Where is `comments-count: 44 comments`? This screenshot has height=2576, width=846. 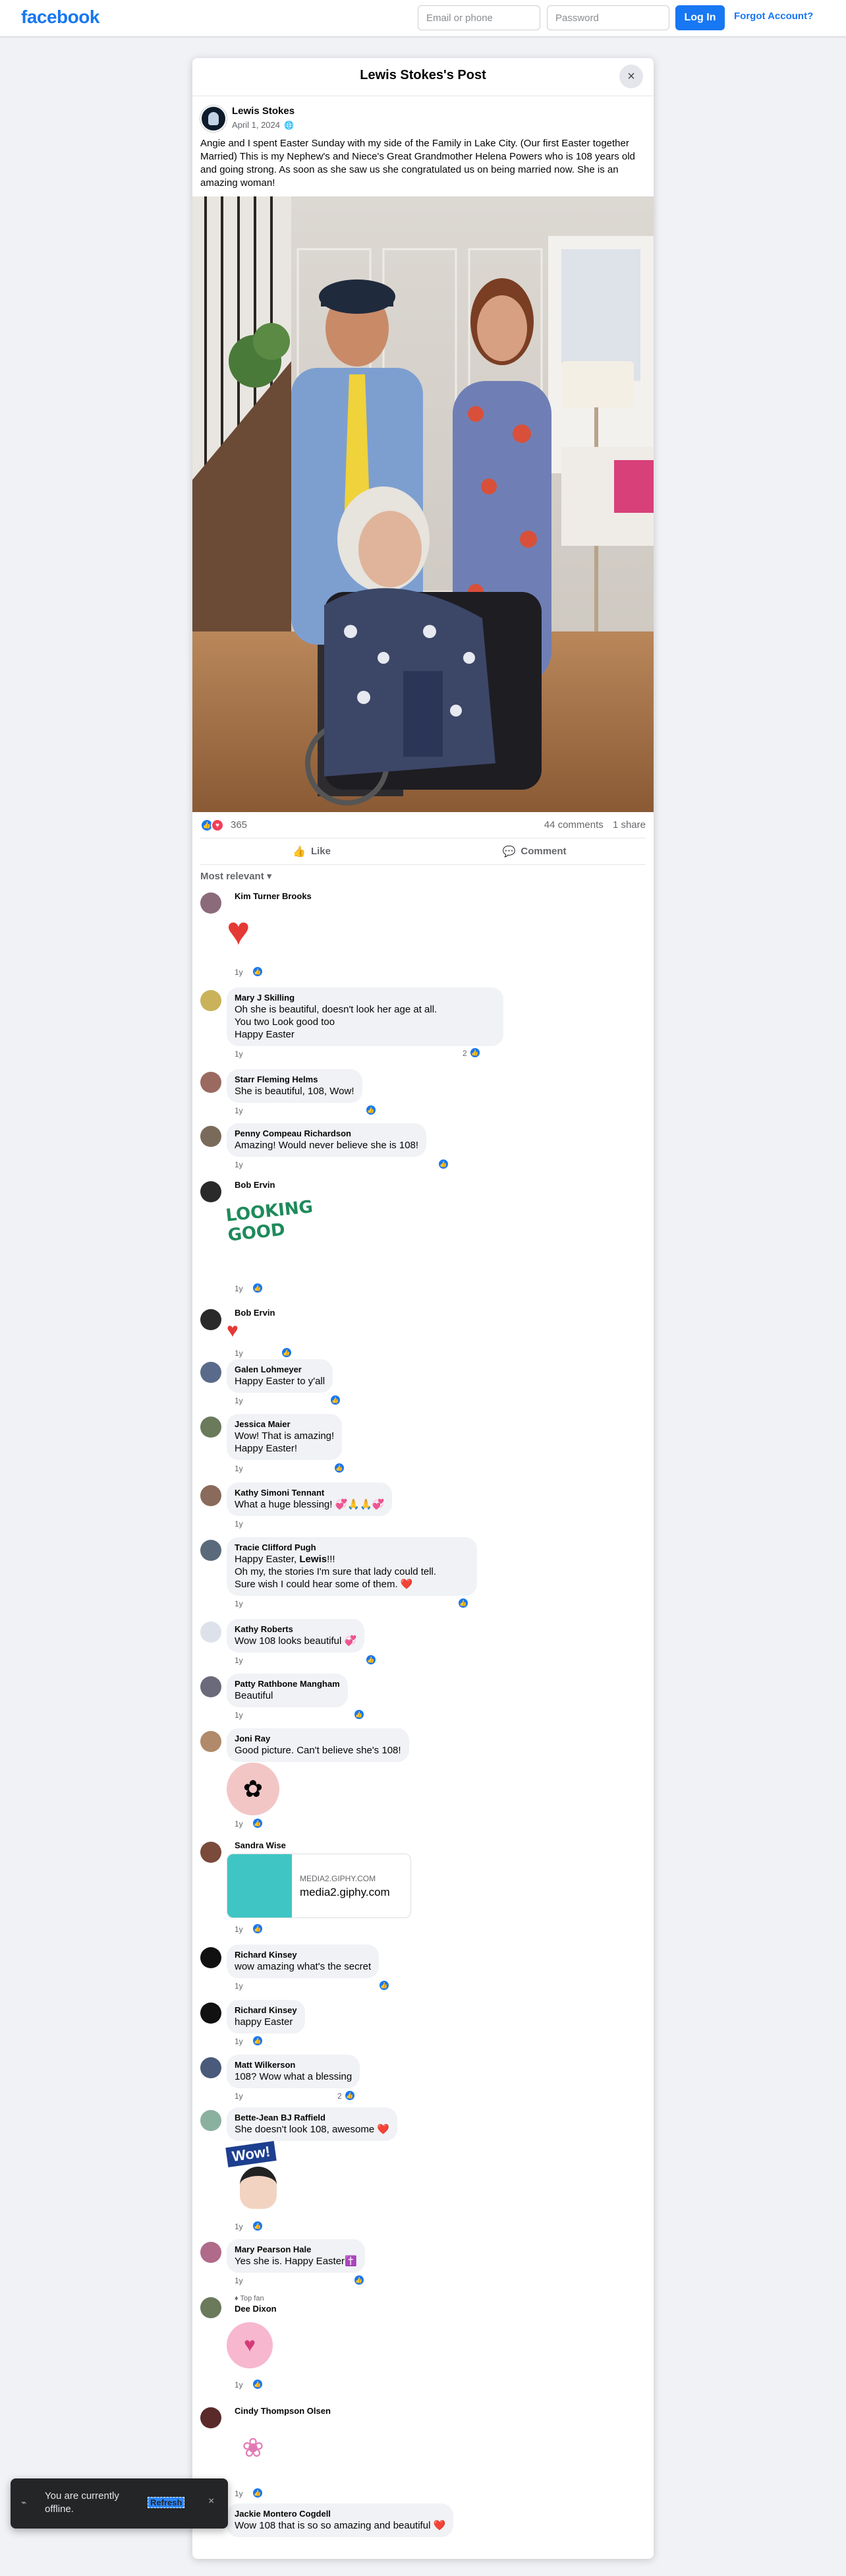
comments-count: 44 comments is located at coordinates (574, 825).